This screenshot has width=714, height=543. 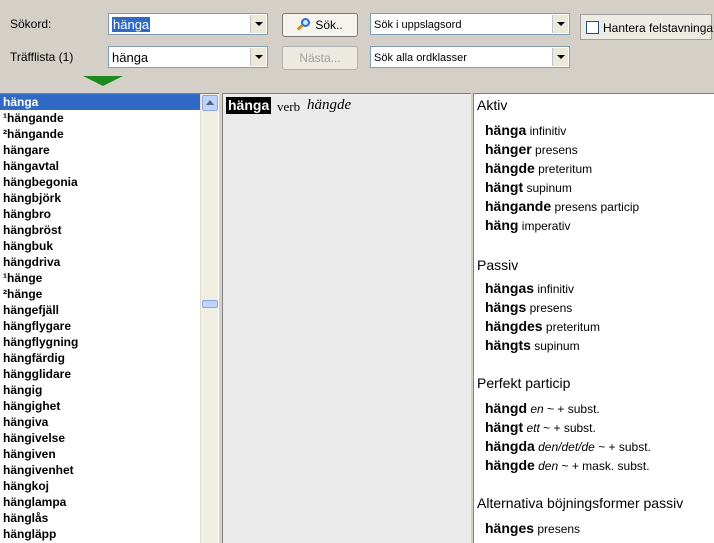 I want to click on list-item: ¹hänge, so click(x=100, y=278).